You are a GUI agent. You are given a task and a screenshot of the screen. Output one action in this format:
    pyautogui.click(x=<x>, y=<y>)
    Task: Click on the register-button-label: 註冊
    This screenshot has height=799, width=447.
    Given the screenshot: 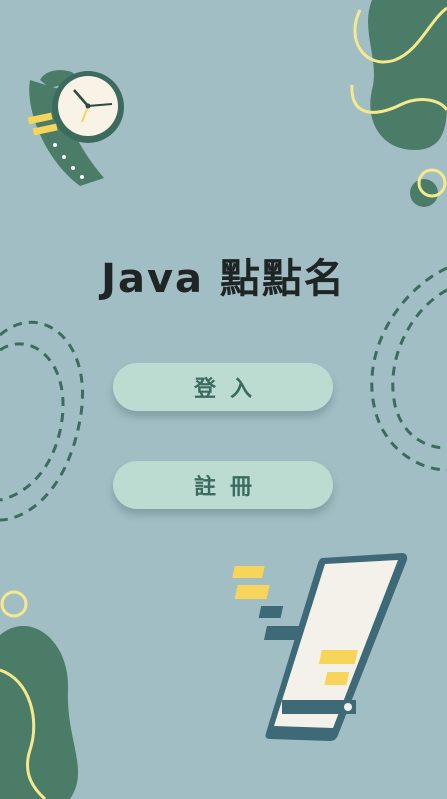 What is the action you would take?
    pyautogui.click(x=229, y=487)
    